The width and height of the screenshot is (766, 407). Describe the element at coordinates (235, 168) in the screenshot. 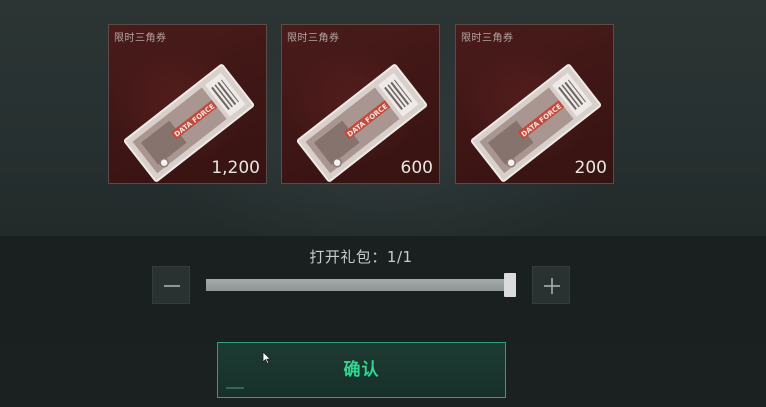

I see `reward-quantity: 1,200` at that location.